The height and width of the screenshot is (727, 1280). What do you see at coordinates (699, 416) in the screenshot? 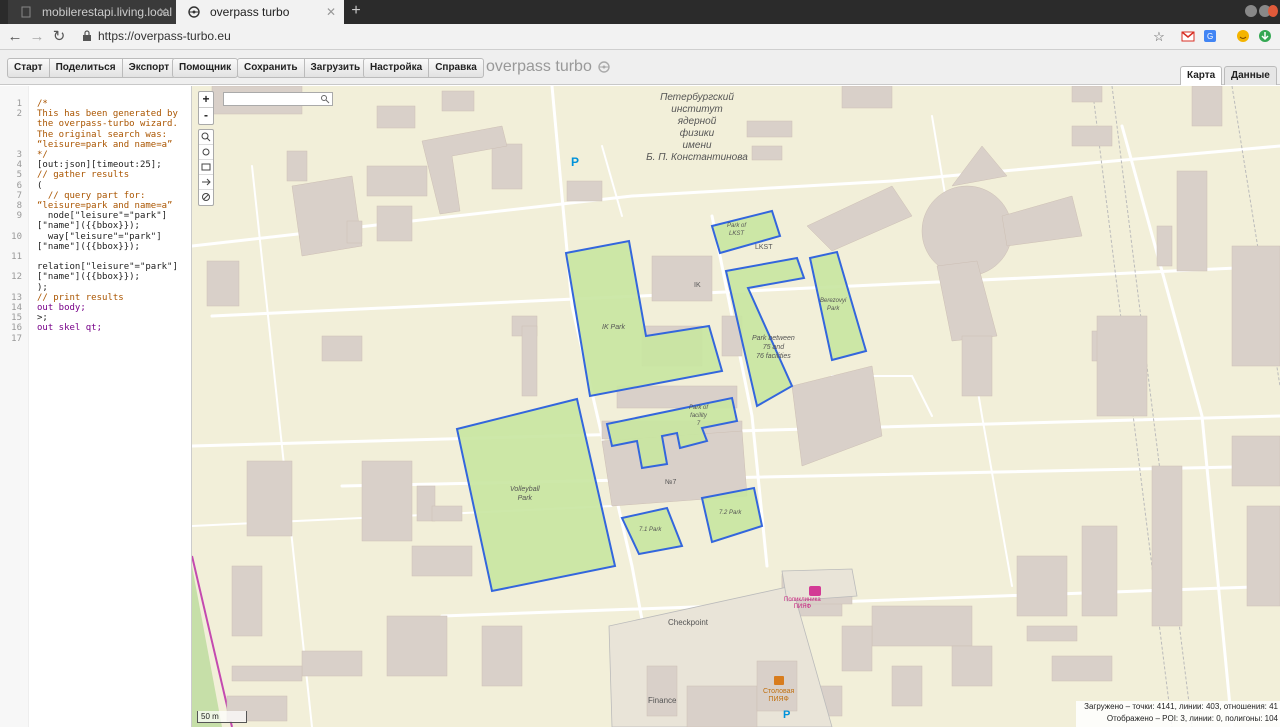
I see `park-facility7-label: Park of facility 7` at bounding box center [699, 416].